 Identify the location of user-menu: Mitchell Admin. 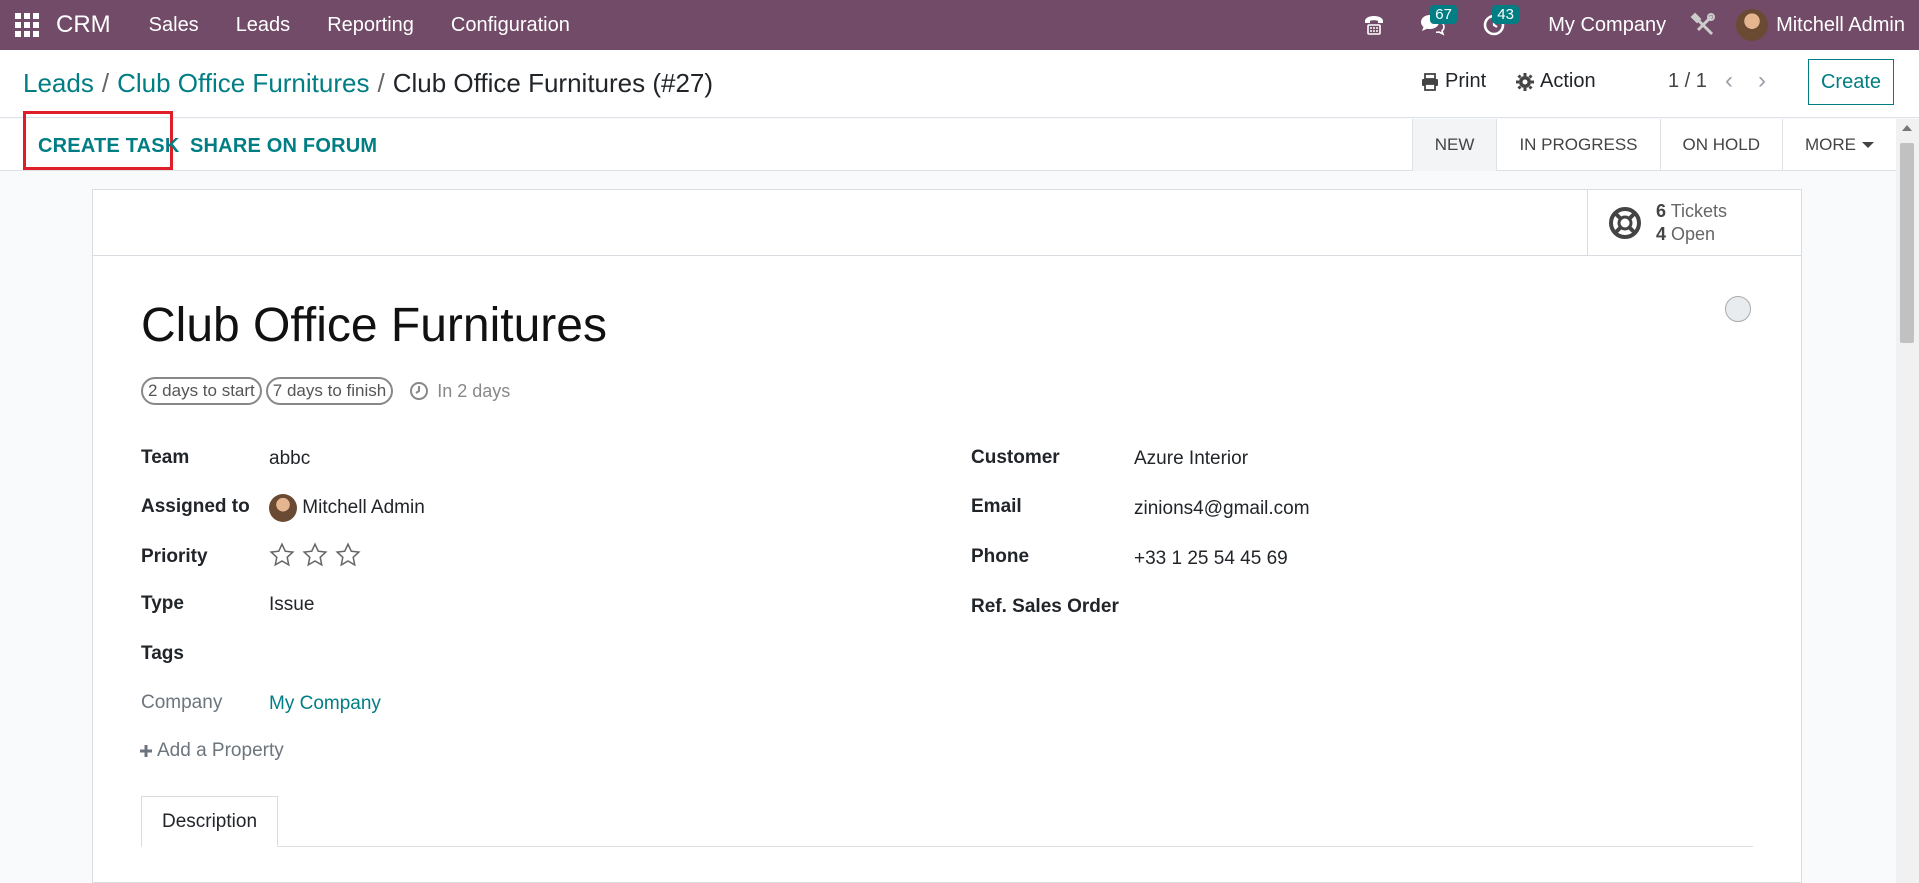
(1840, 25).